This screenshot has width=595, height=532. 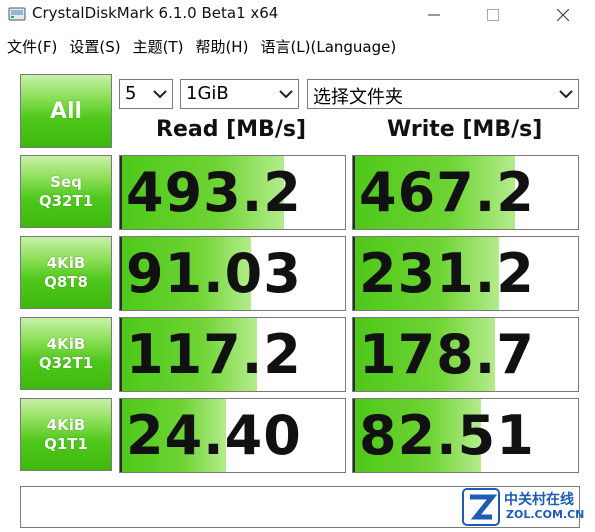 I want to click on read-value: 24.40, so click(x=214, y=435).